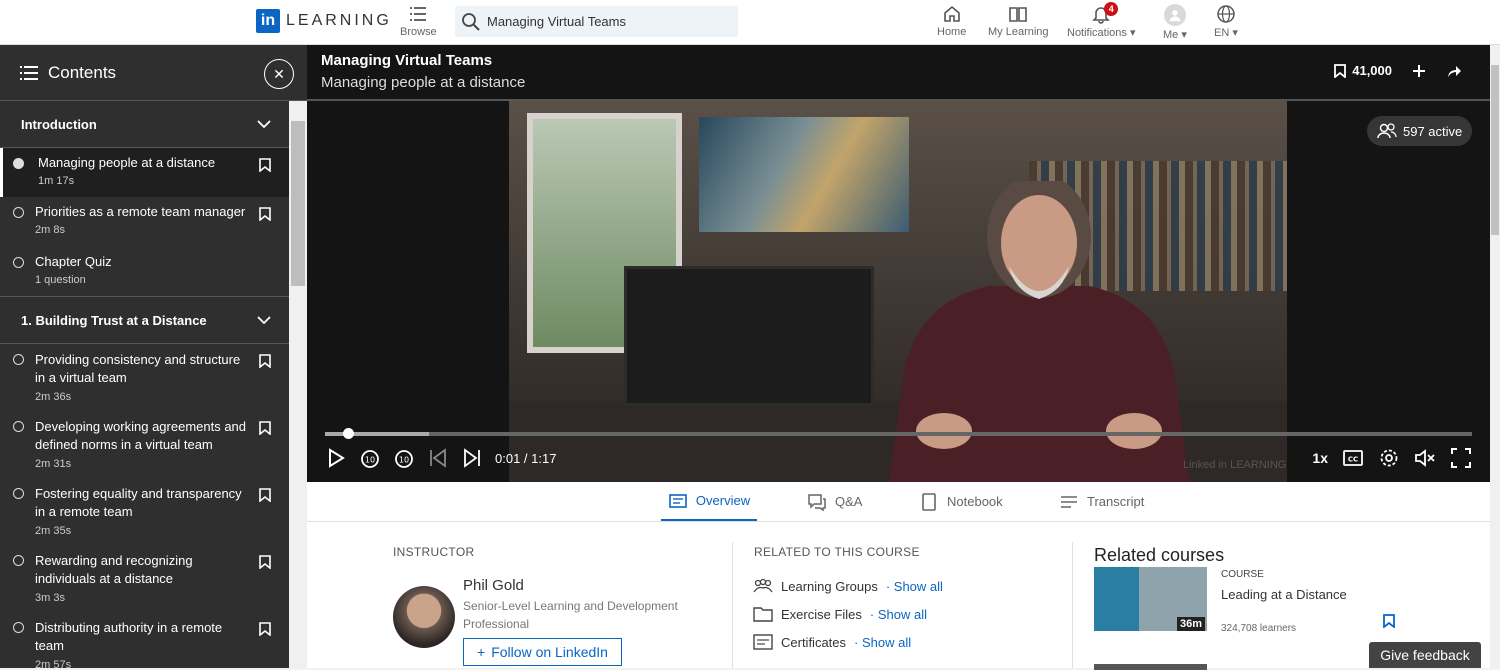  What do you see at coordinates (1425, 458) in the screenshot?
I see `mute-icon` at bounding box center [1425, 458].